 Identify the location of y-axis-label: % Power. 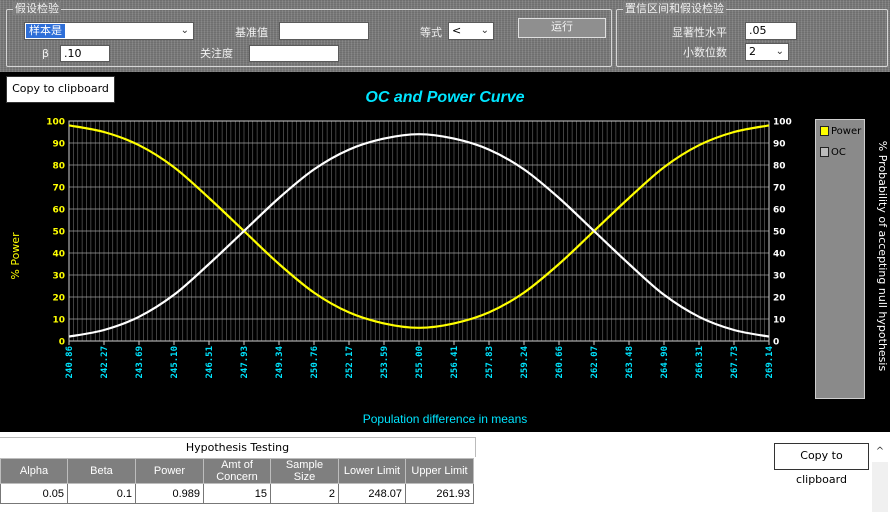
(15, 256).